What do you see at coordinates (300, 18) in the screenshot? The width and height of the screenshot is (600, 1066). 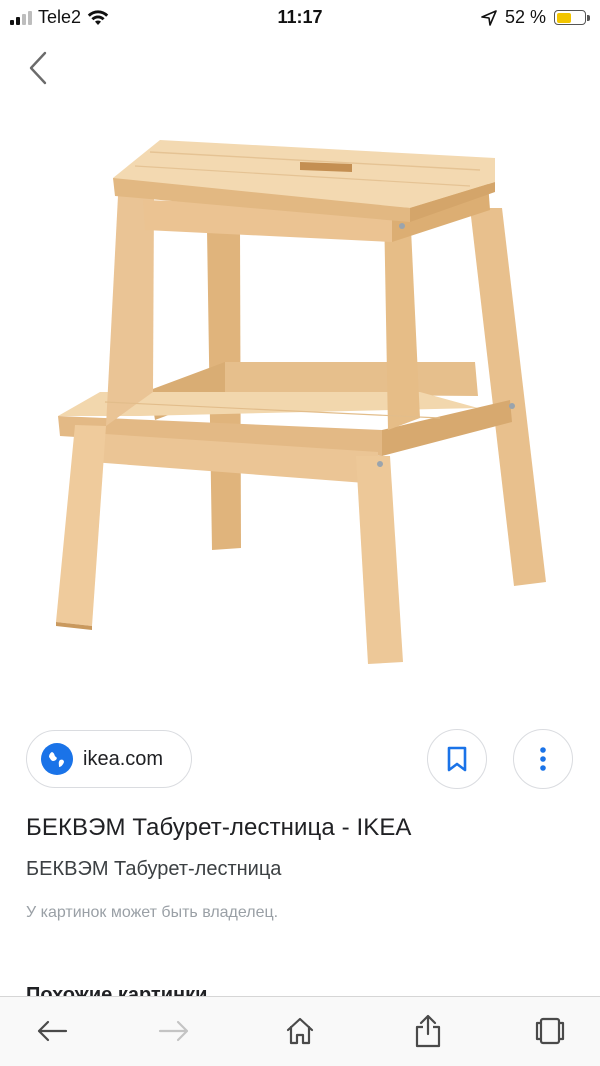 I see `status-bar: Tele2 11:17 52 %` at bounding box center [300, 18].